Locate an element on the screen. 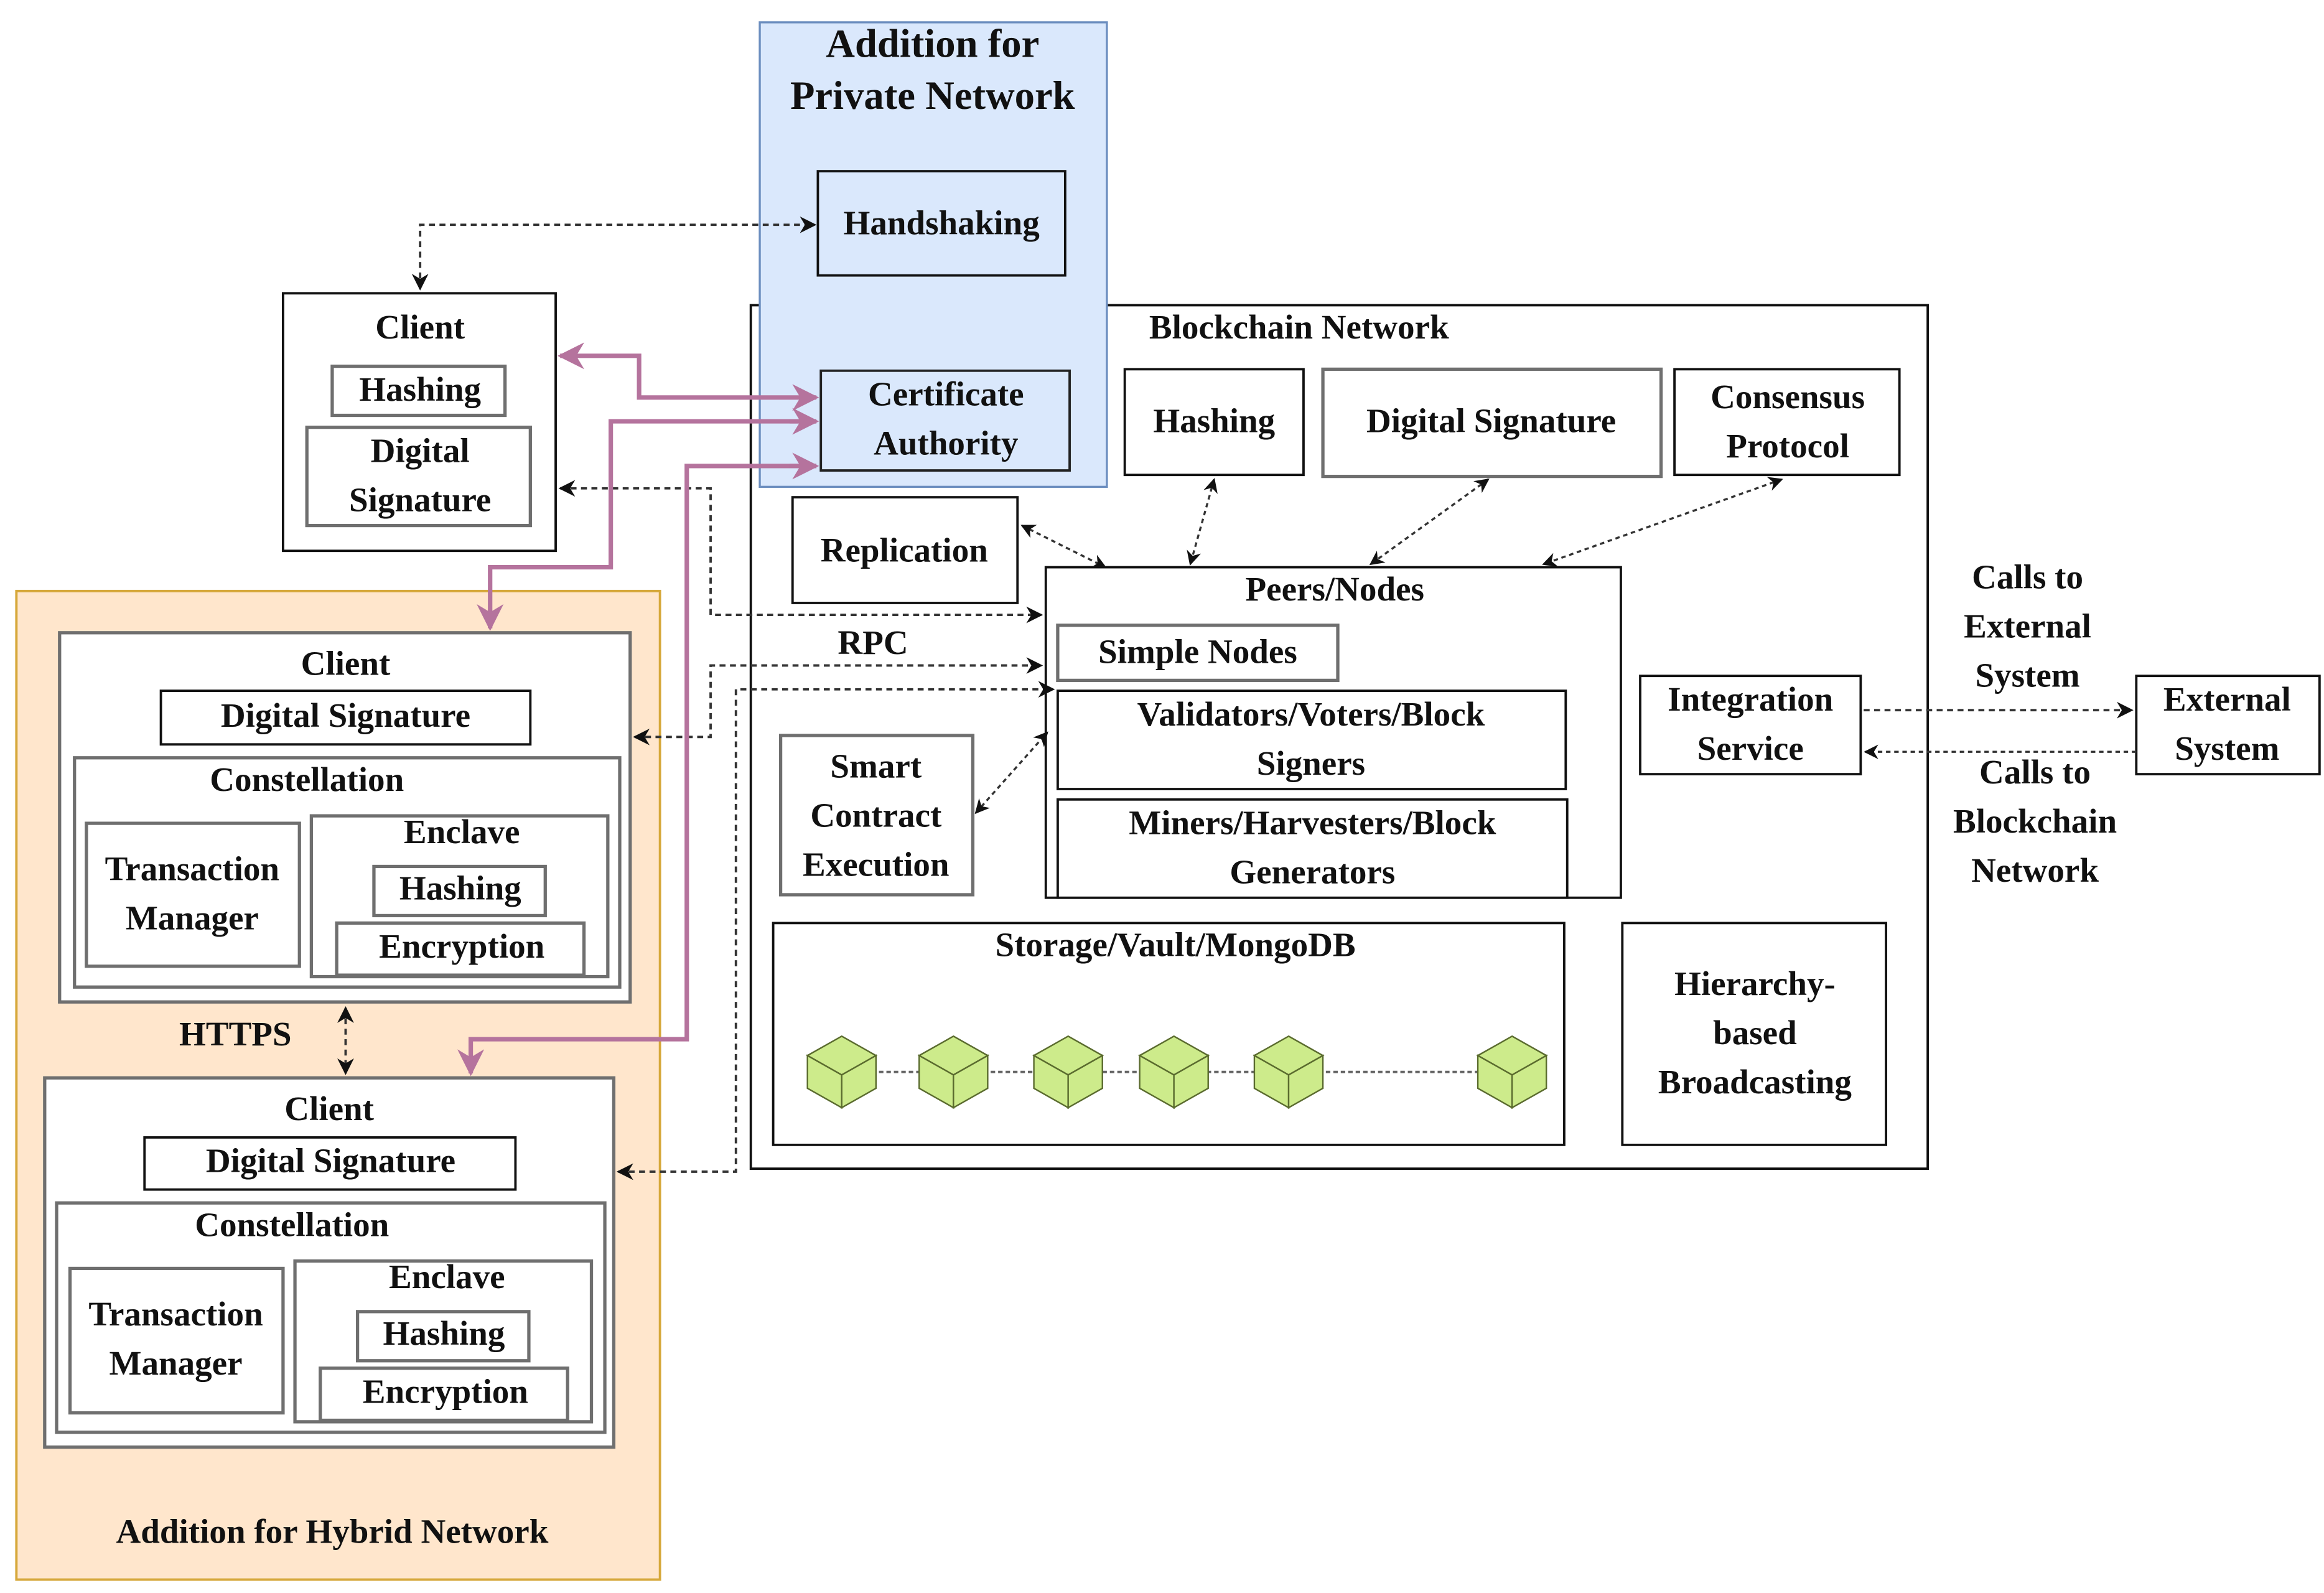  hierarchy-line2: based is located at coordinates (1755, 1033).